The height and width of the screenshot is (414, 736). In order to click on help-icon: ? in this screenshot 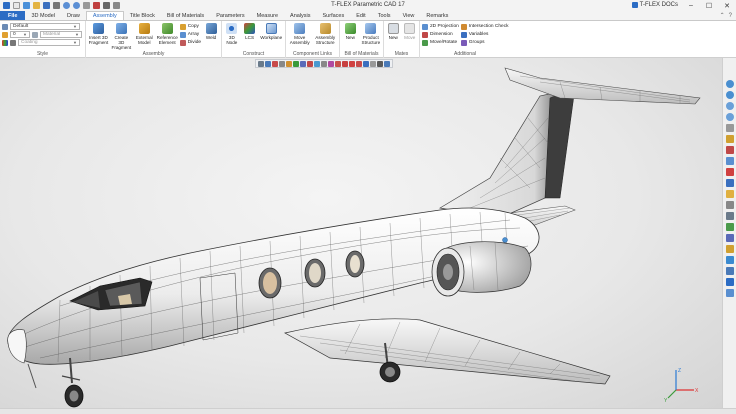, I will do `click(730, 16)`.